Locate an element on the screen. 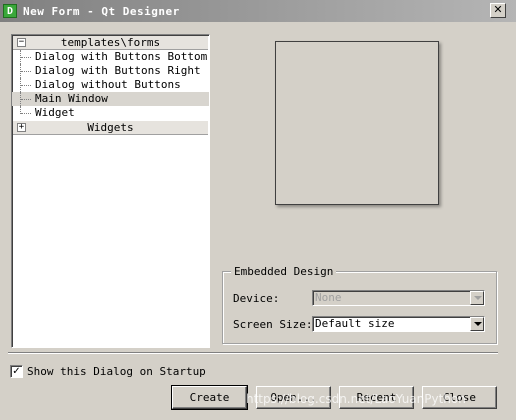  template-item: Dialog without Buttons is located at coordinates (110, 85).